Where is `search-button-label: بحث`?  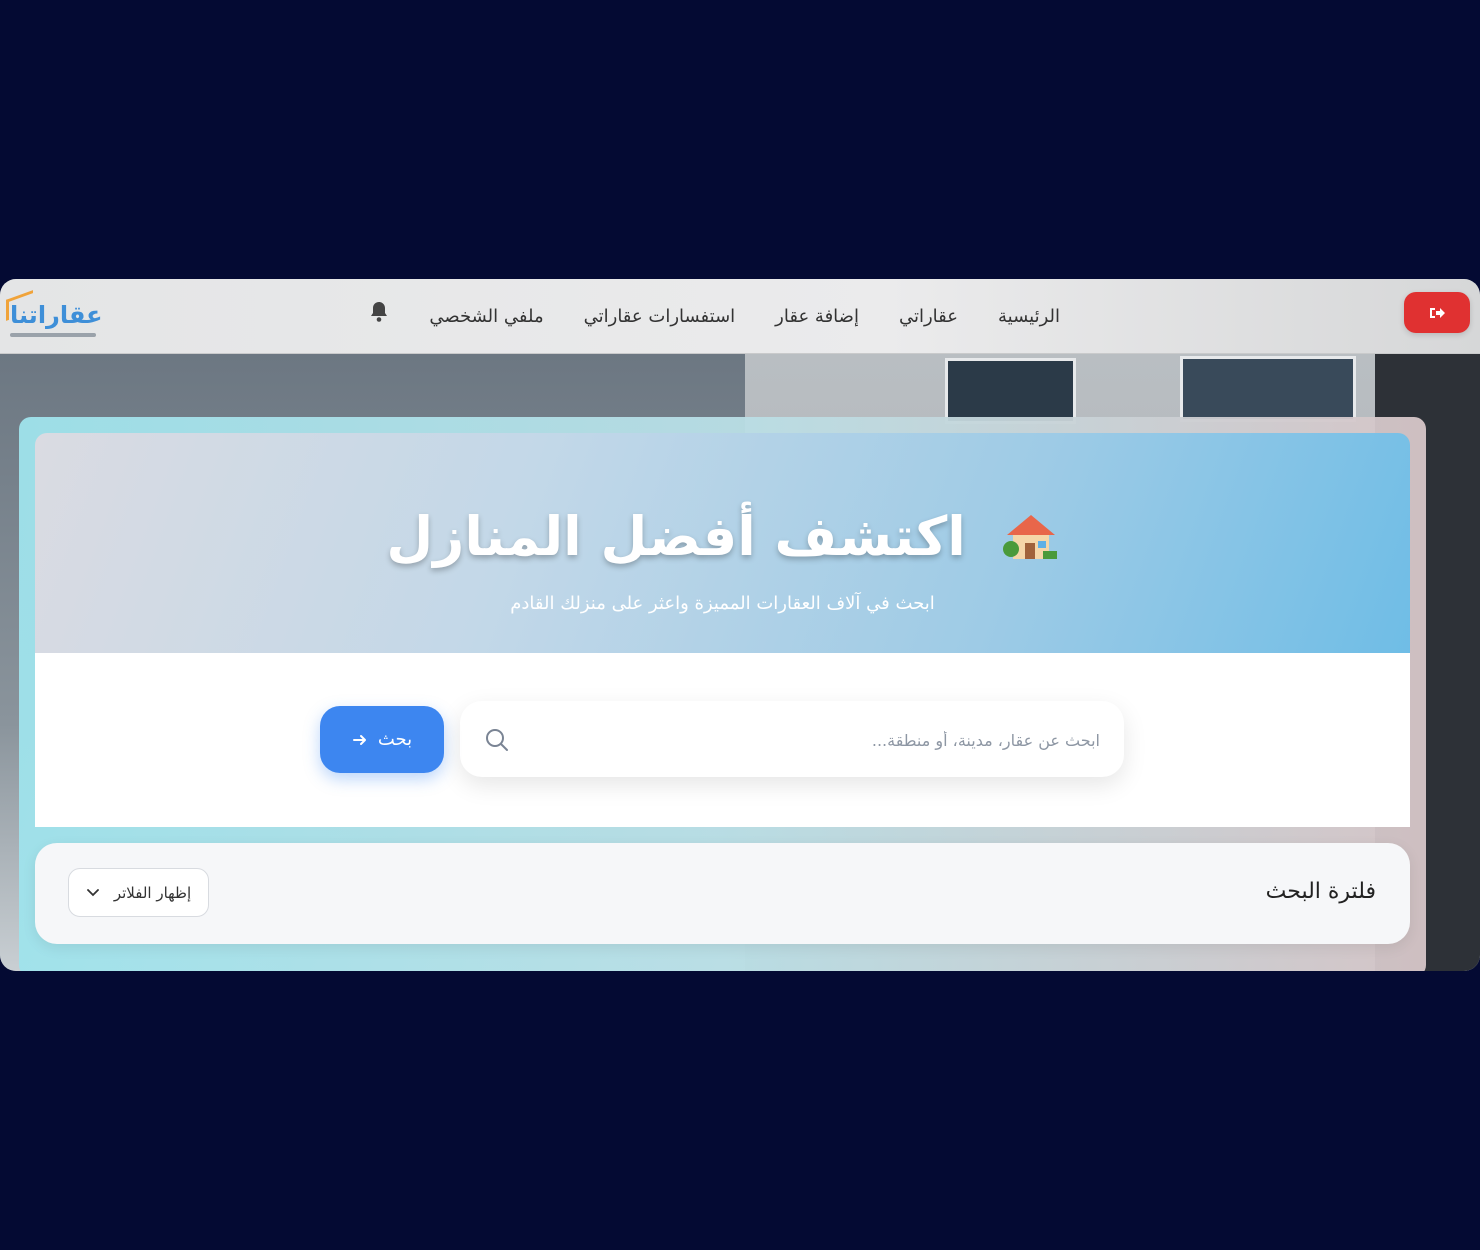
search-button-label: بحث is located at coordinates (395, 739).